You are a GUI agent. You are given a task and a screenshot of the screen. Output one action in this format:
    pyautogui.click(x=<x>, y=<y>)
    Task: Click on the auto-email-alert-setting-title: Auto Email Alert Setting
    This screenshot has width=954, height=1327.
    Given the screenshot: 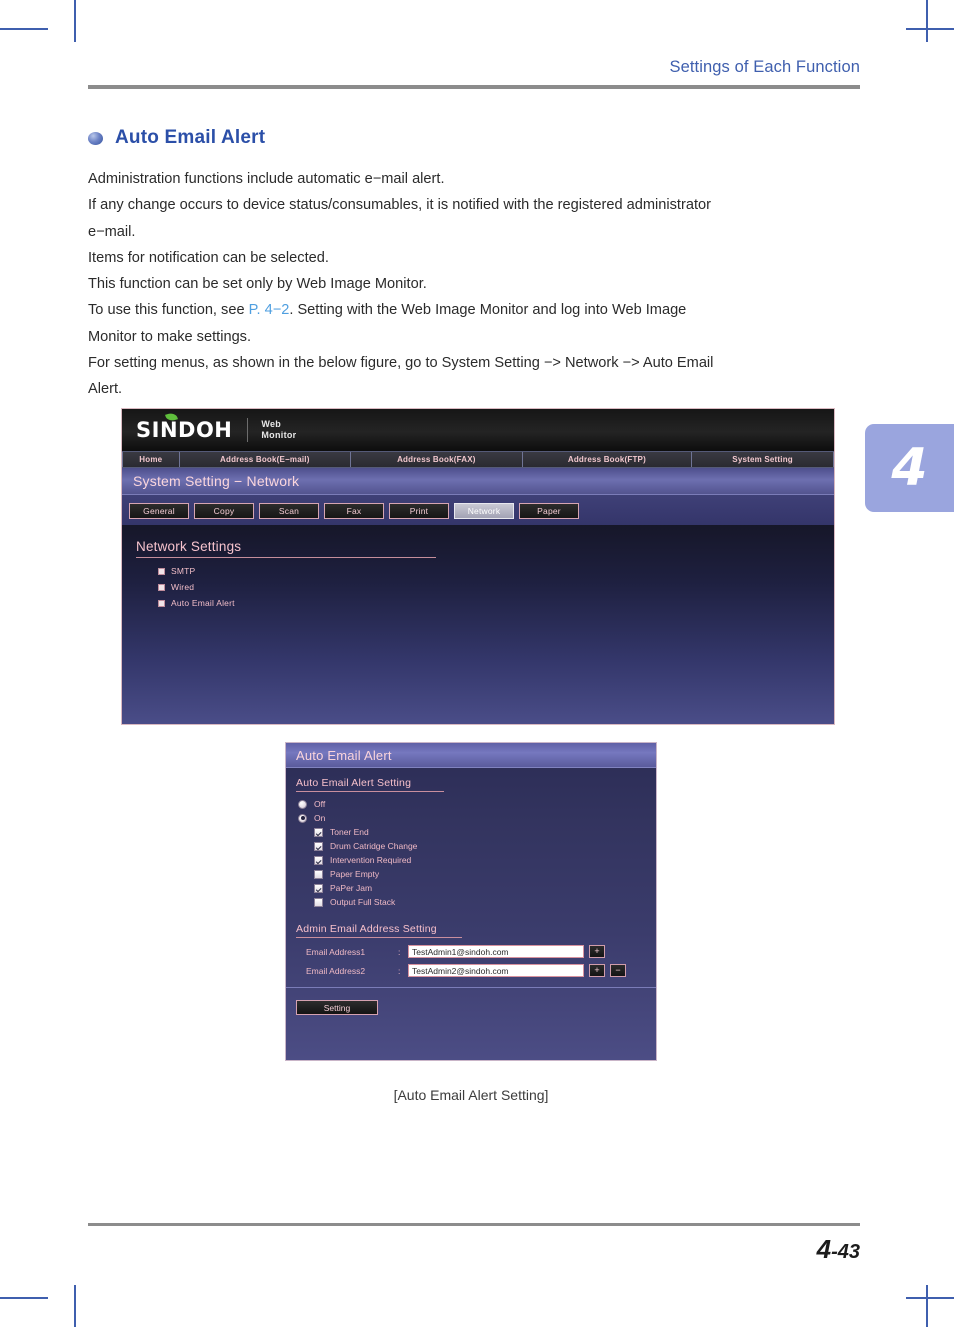 What is the action you would take?
    pyautogui.click(x=354, y=783)
    